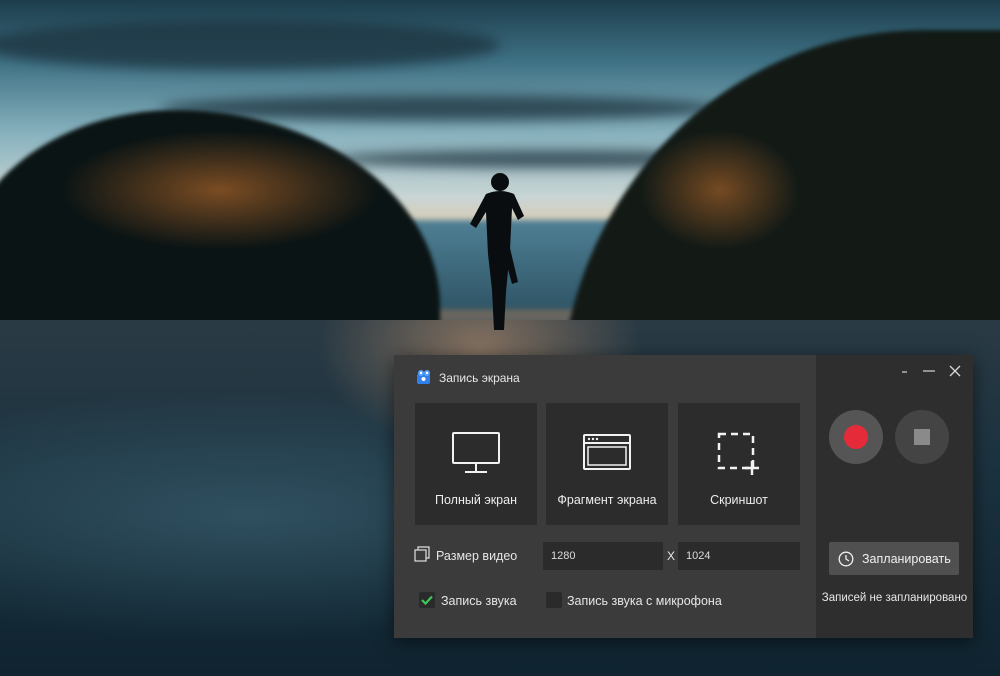 Image resolution: width=1000 pixels, height=676 pixels. I want to click on record-button, so click(856, 437).